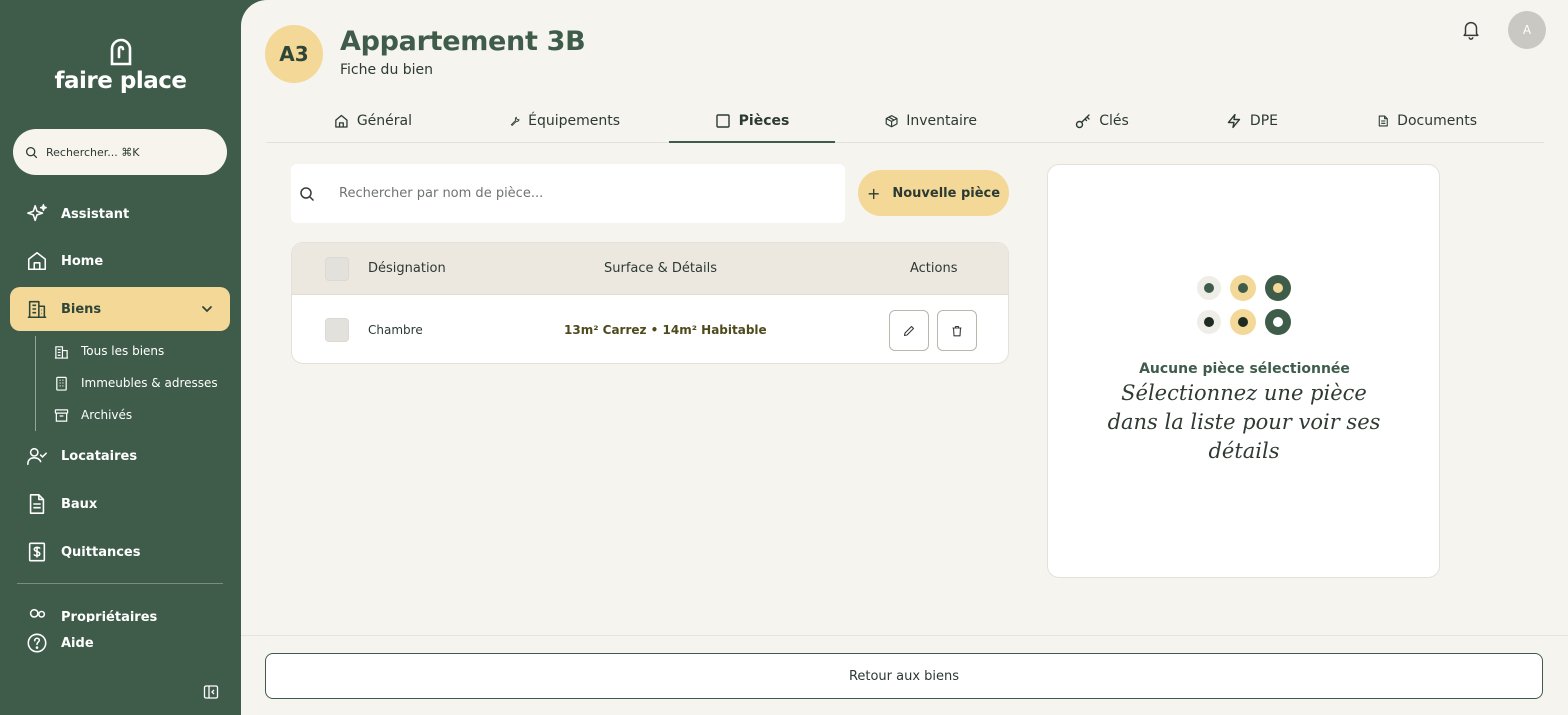  What do you see at coordinates (120, 81) in the screenshot?
I see `logo-text: faire place` at bounding box center [120, 81].